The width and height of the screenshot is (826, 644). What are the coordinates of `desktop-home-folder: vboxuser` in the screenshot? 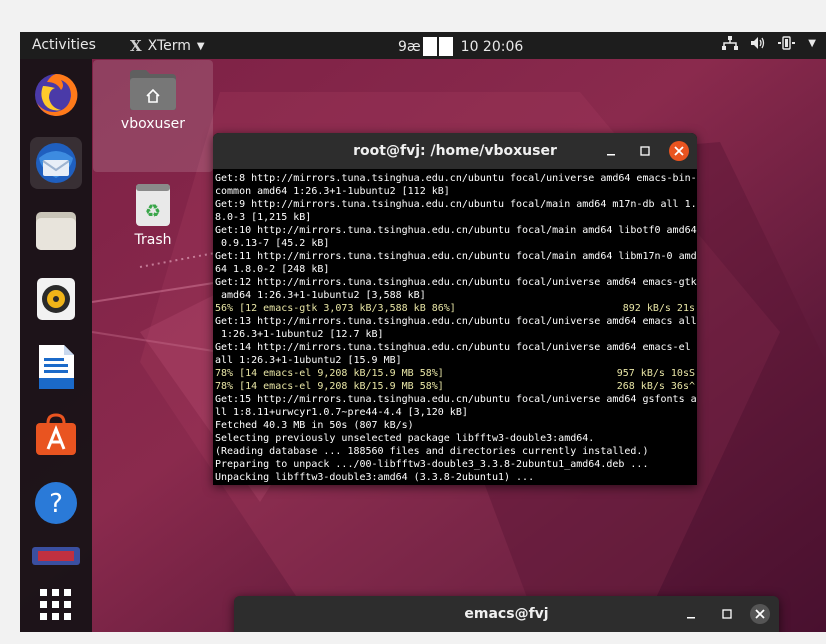 It's located at (153, 116).